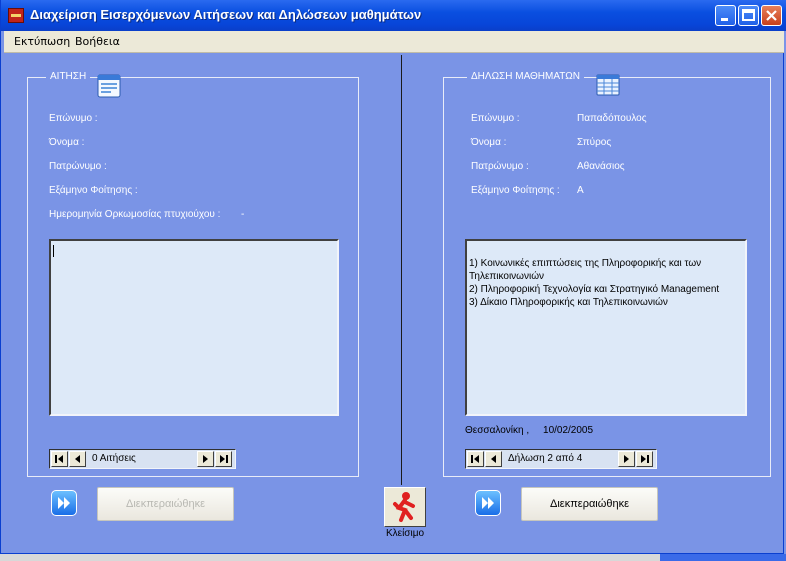 This screenshot has width=786, height=561. What do you see at coordinates (194, 327) in the screenshot?
I see `application-textbox` at bounding box center [194, 327].